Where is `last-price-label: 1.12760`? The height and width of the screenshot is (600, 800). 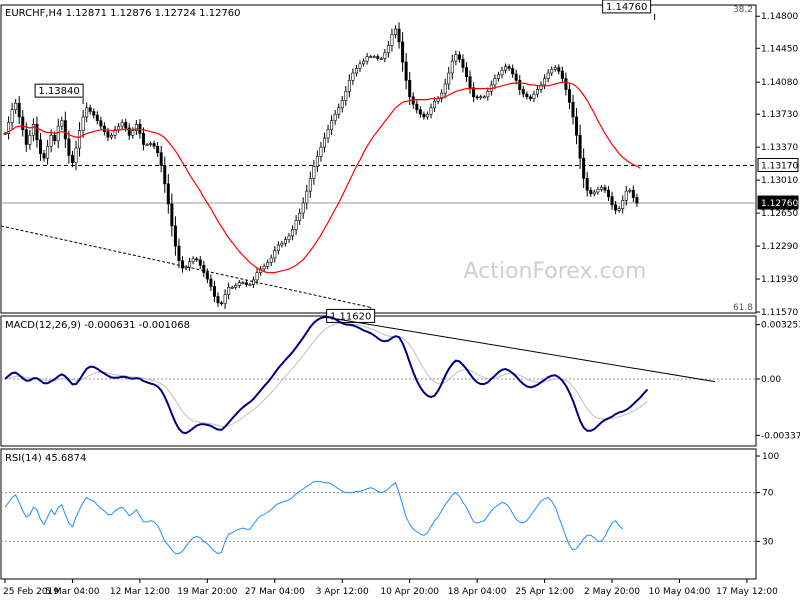 last-price-label: 1.12760 is located at coordinates (779, 204).